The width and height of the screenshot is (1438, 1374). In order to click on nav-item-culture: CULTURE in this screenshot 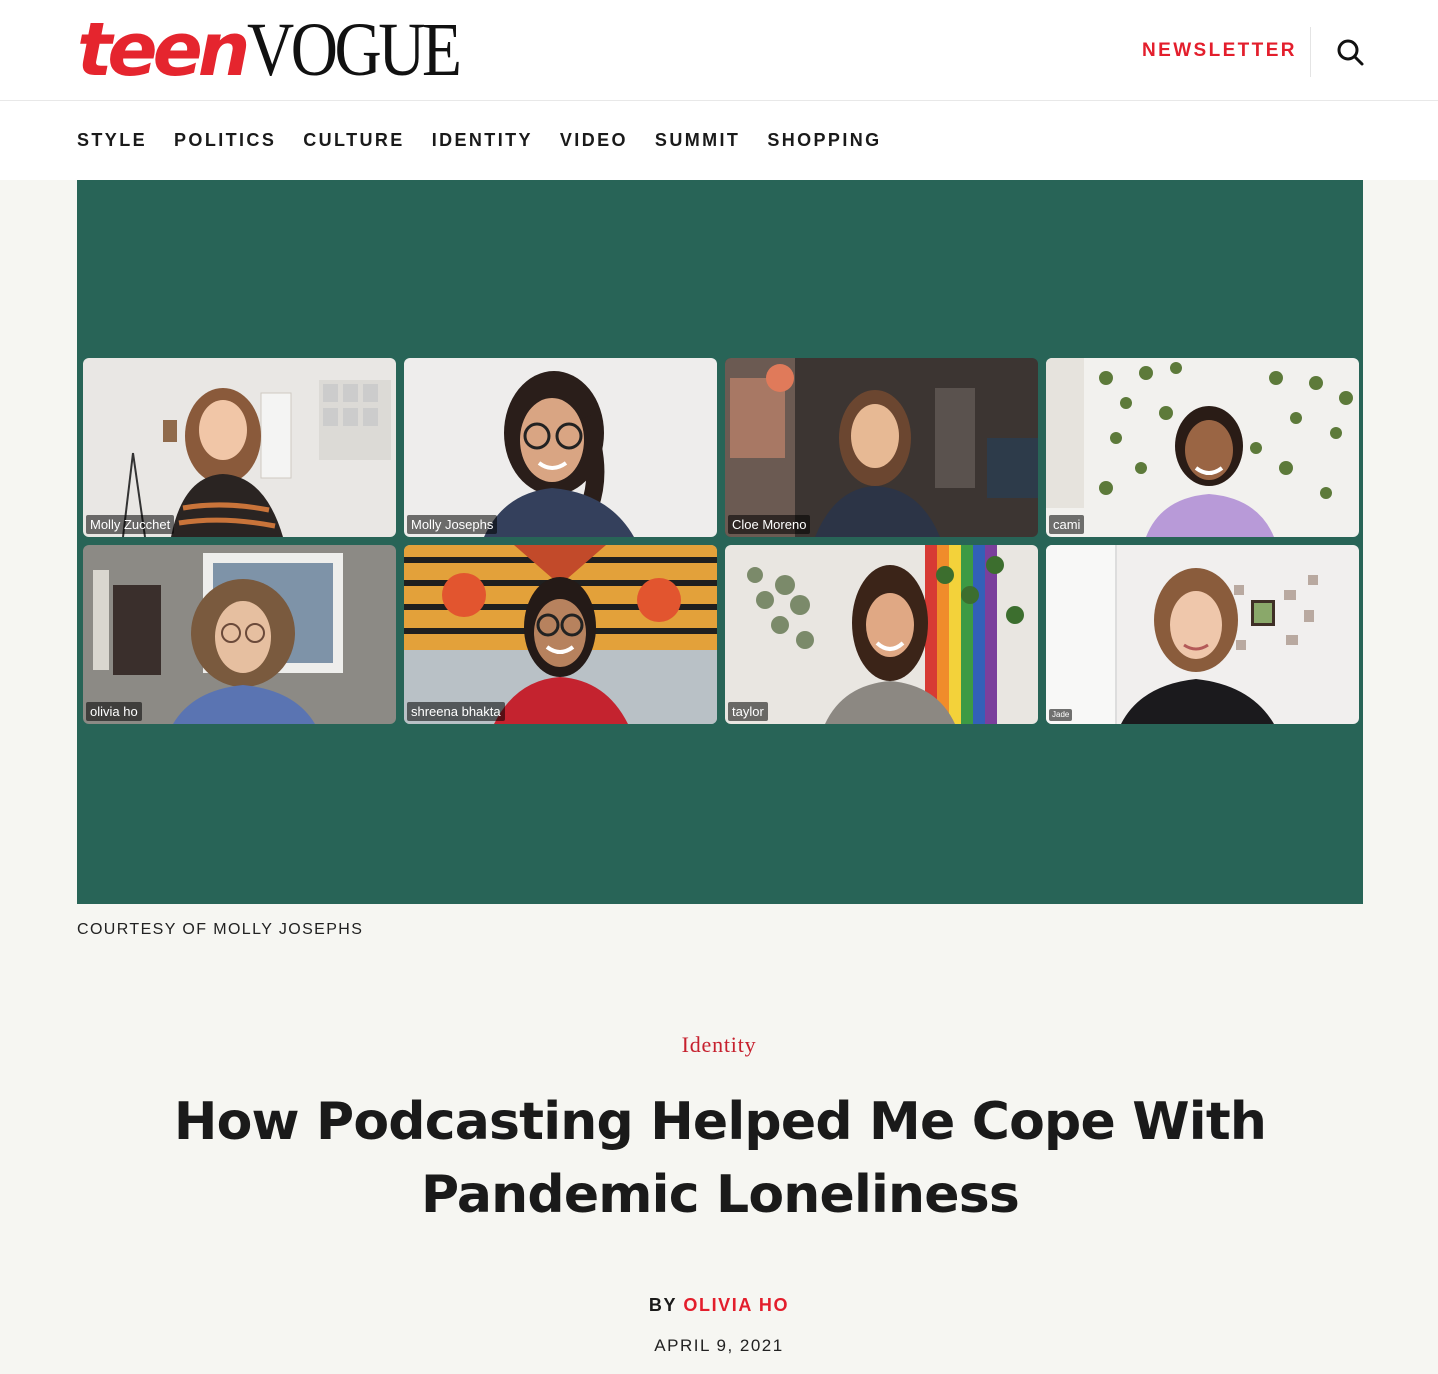, I will do `click(353, 140)`.